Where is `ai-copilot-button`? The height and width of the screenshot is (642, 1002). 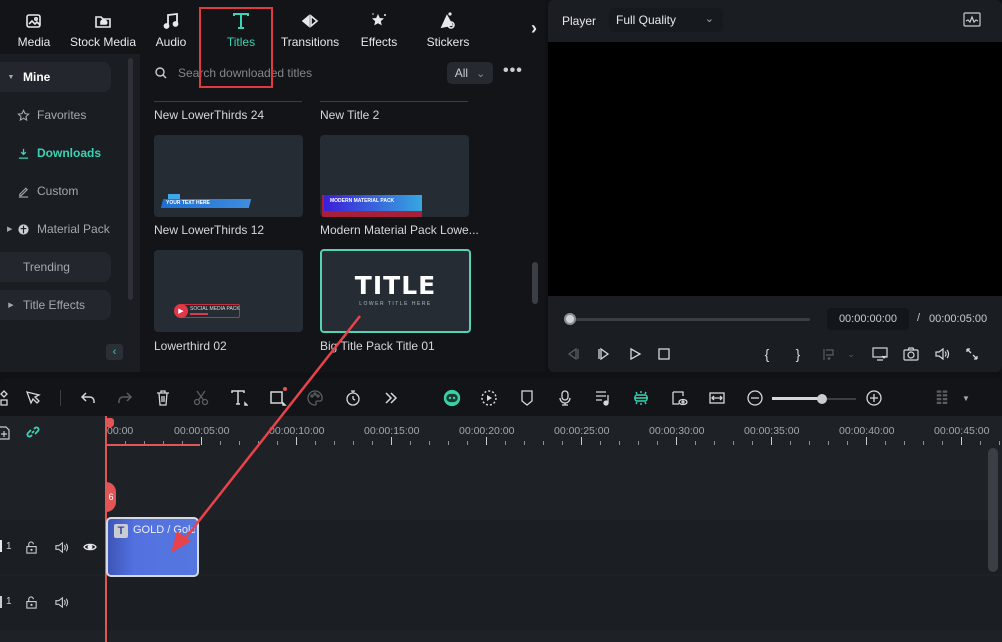
ai-copilot-button is located at coordinates (452, 398).